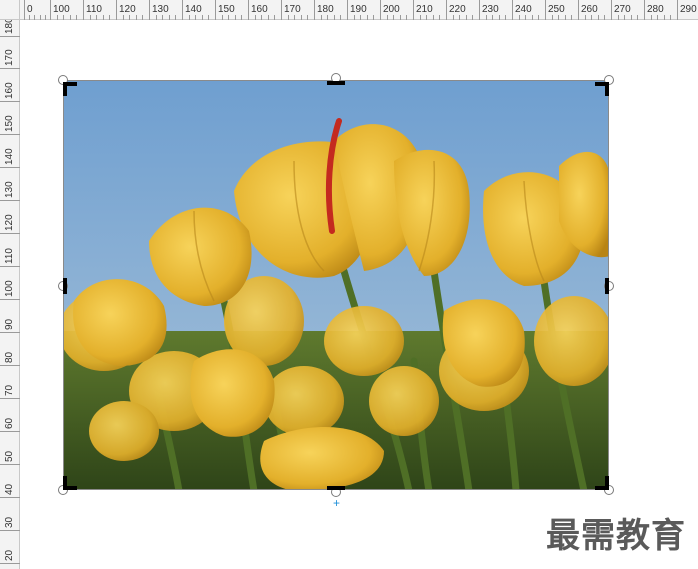 The image size is (698, 569). Describe the element at coordinates (622, 9) in the screenshot. I see `ruler-label: 270` at that location.